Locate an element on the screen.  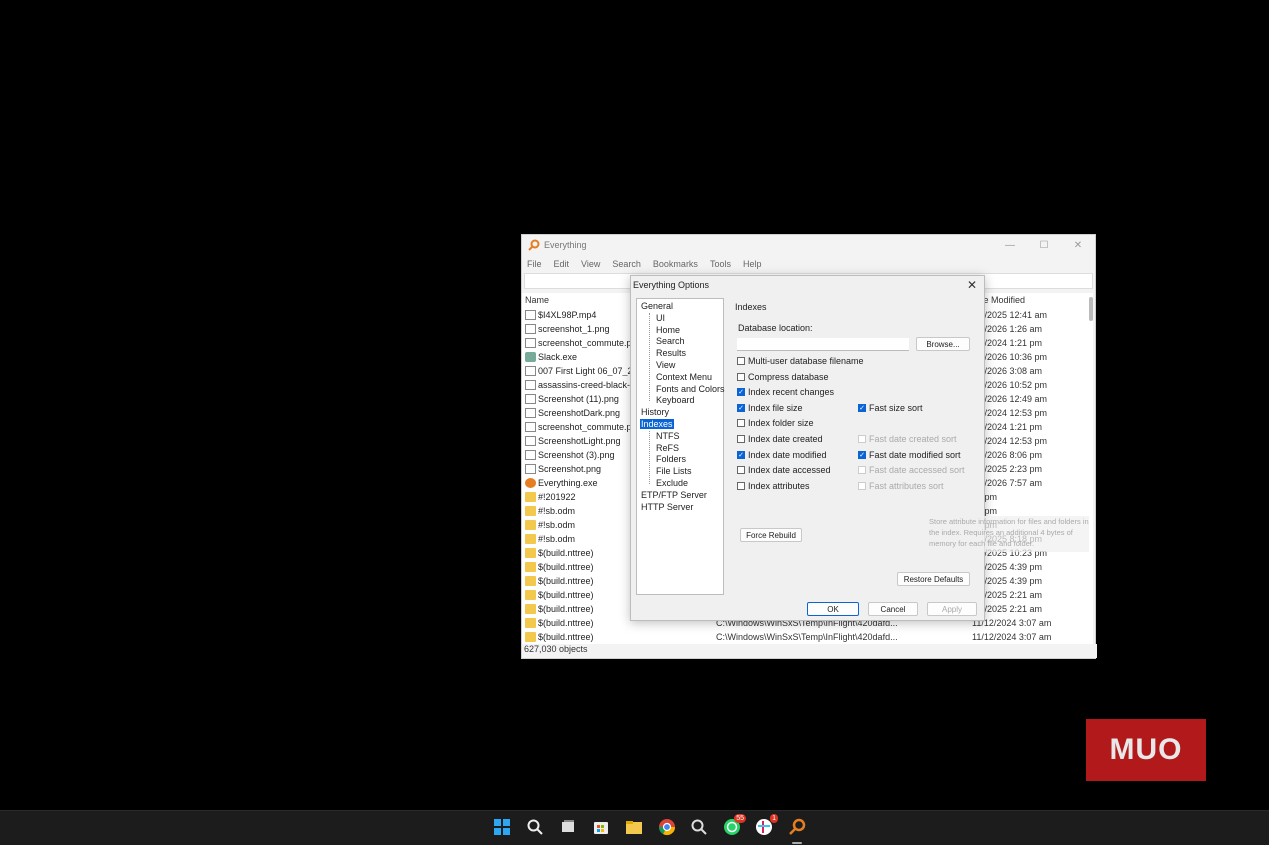
windows-start-icon is located at coordinates (502, 828).